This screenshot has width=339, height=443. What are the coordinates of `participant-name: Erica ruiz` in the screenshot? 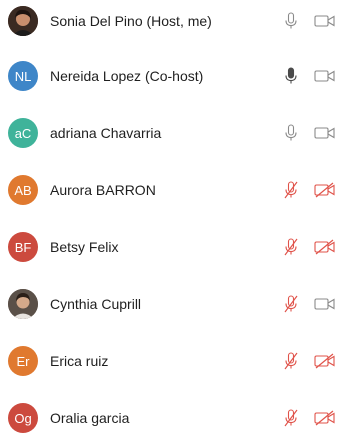 It's located at (79, 361).